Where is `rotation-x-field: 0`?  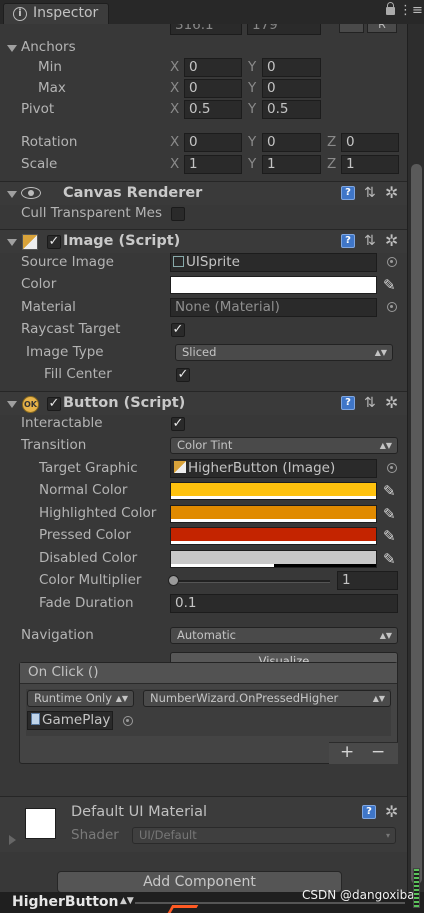 rotation-x-field: 0 is located at coordinates (213, 142).